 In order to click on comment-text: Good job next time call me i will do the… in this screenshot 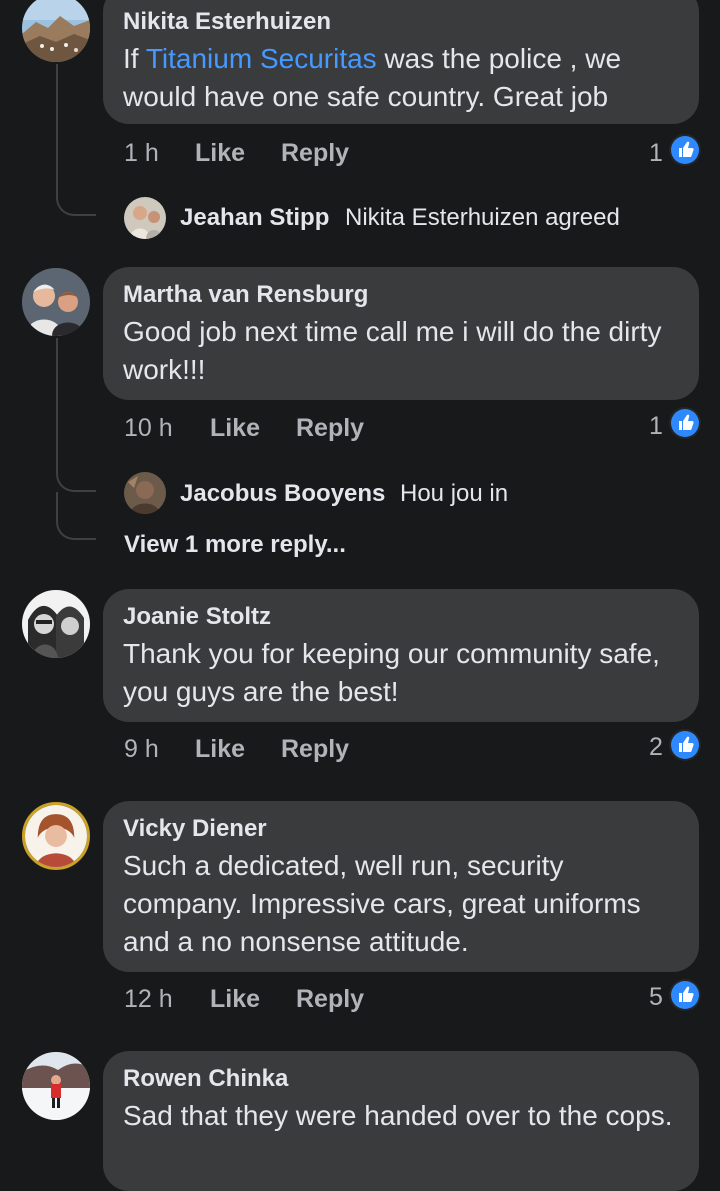, I will do `click(392, 350)`.